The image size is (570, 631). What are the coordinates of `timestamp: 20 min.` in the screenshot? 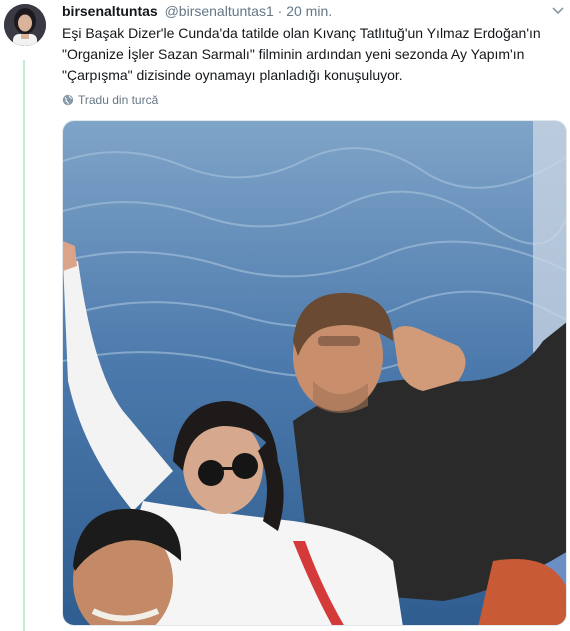 It's located at (309, 11).